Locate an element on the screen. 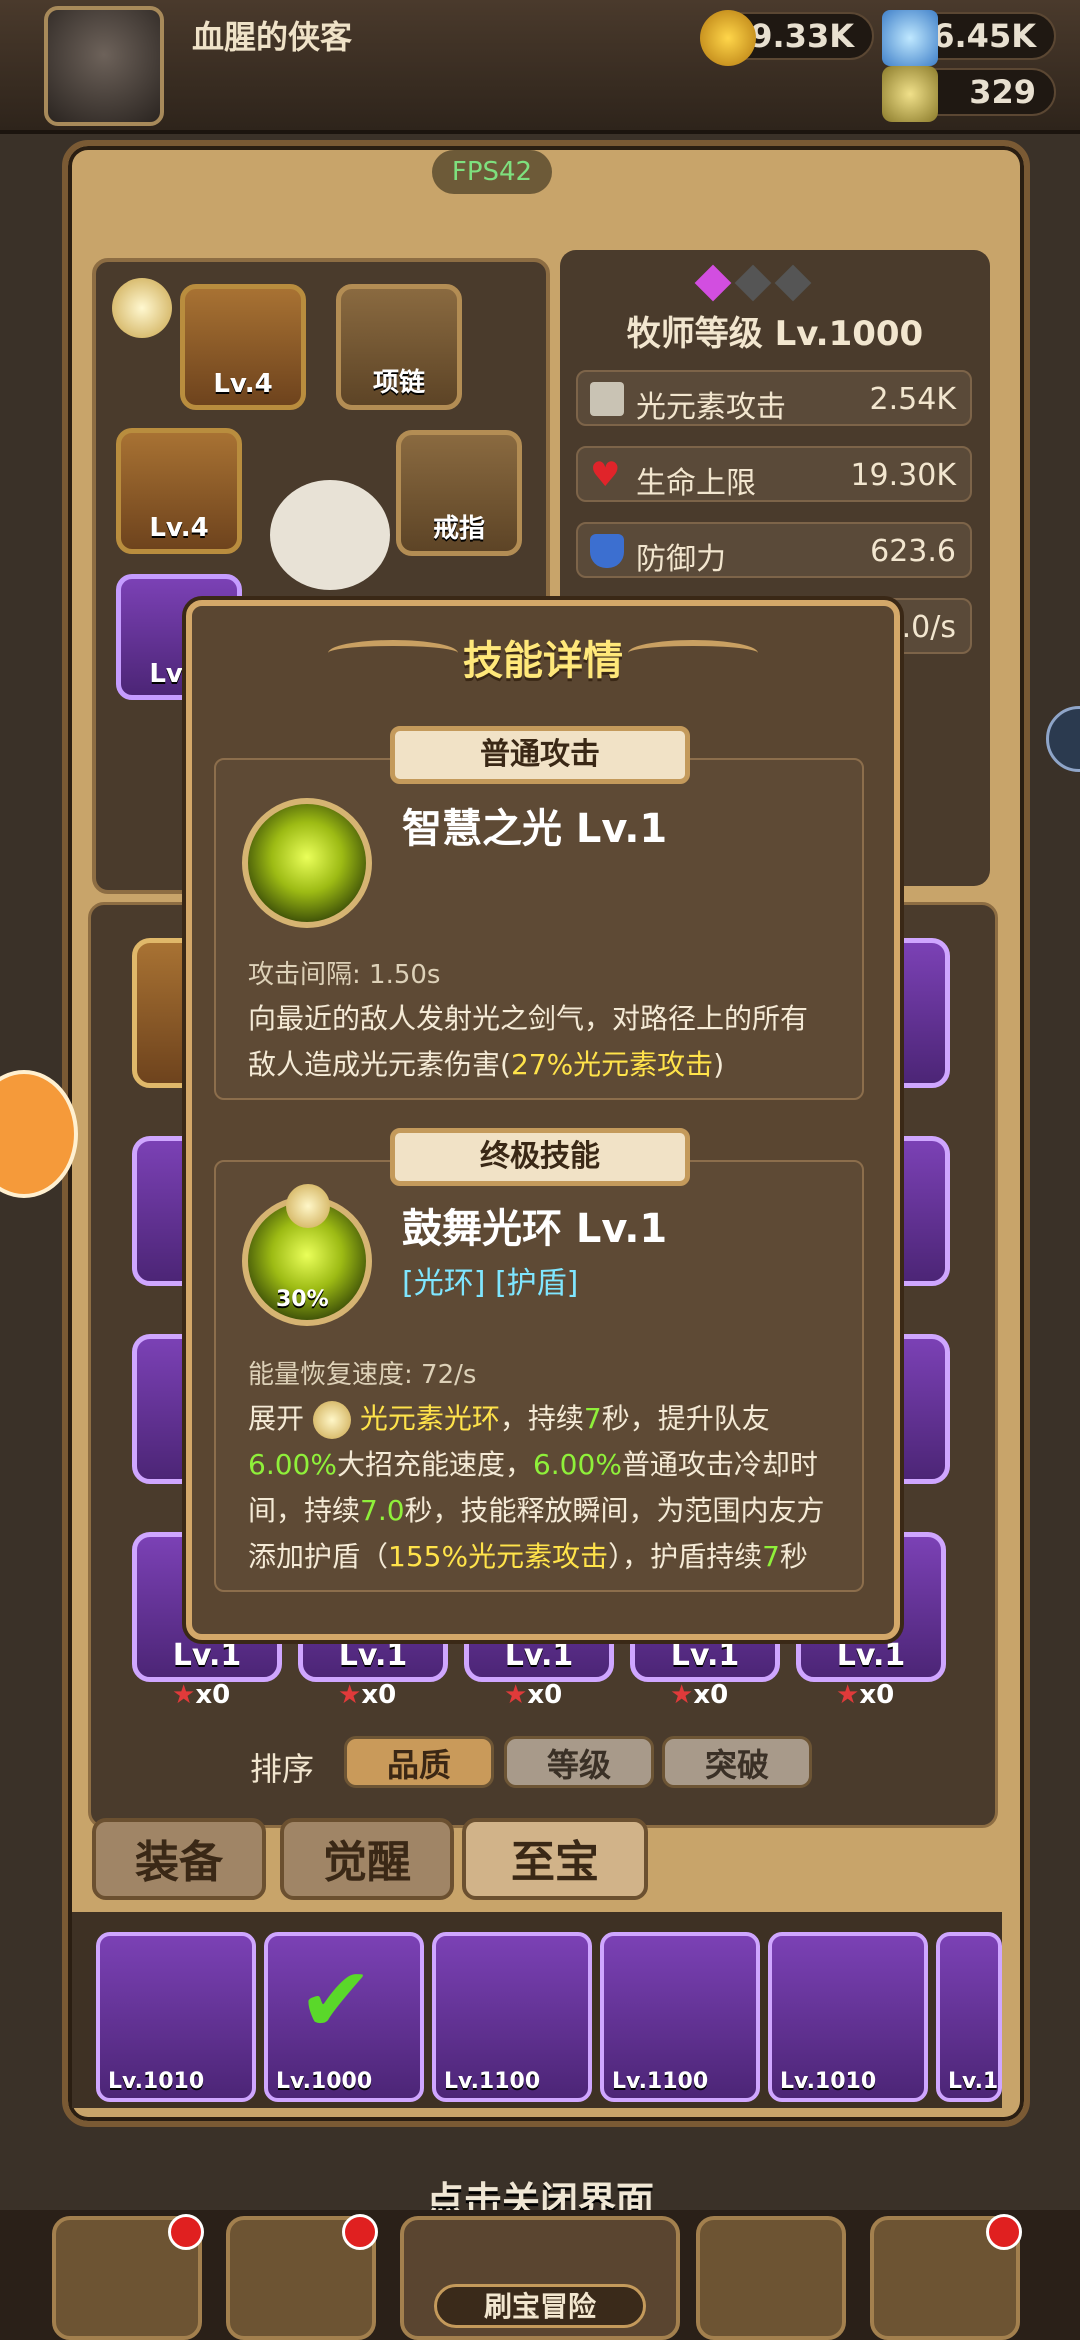 This screenshot has width=1080, height=2340. shop-button is located at coordinates (128, 2277).